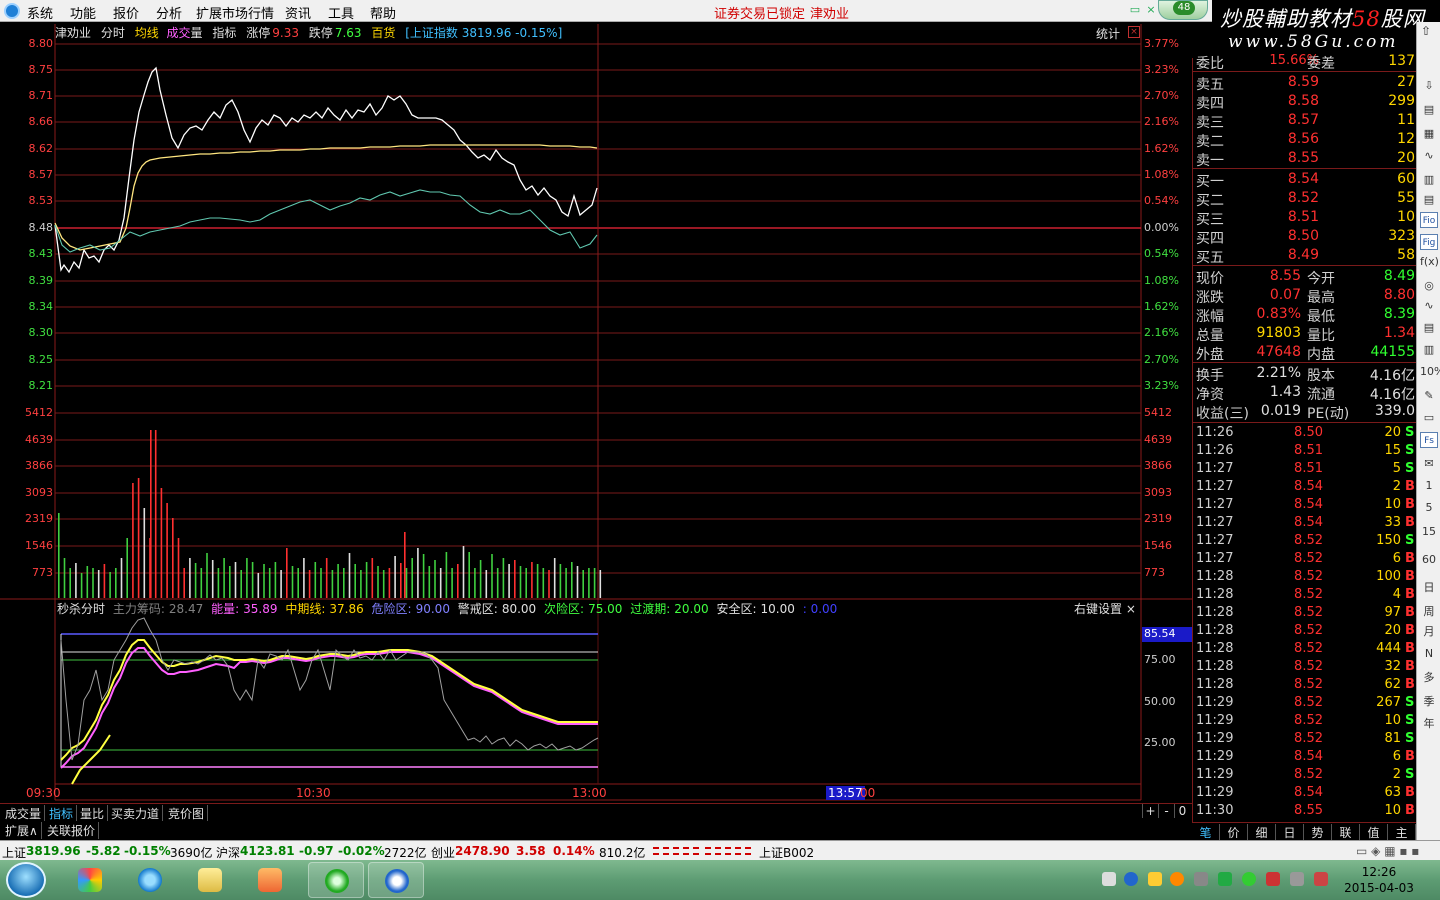 This screenshot has height=900, width=1440. I want to click on tab-volume-b: 量, so click(197, 33).